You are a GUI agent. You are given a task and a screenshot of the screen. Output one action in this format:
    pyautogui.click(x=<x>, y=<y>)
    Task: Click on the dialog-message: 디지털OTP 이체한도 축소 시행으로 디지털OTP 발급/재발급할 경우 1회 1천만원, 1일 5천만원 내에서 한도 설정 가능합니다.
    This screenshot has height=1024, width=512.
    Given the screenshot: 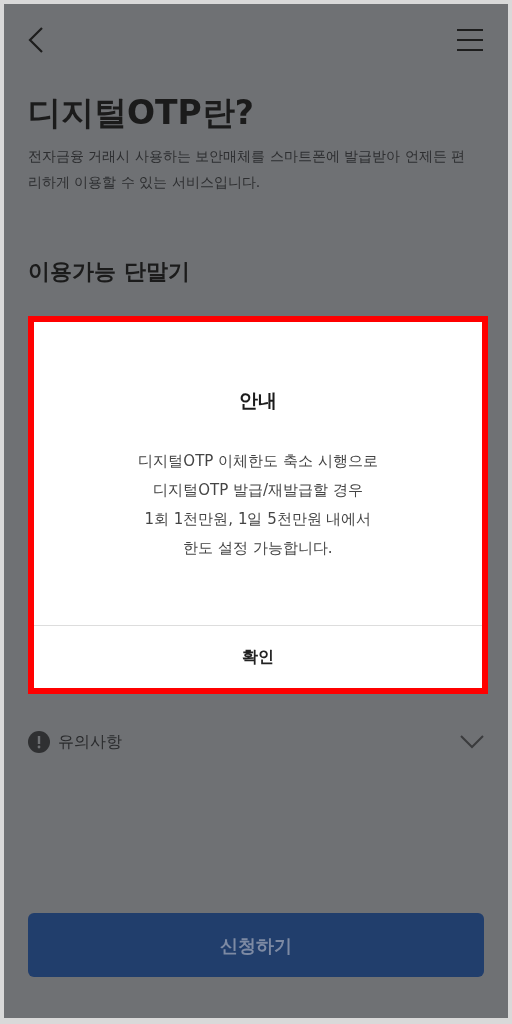 What is the action you would take?
    pyautogui.click(x=258, y=504)
    